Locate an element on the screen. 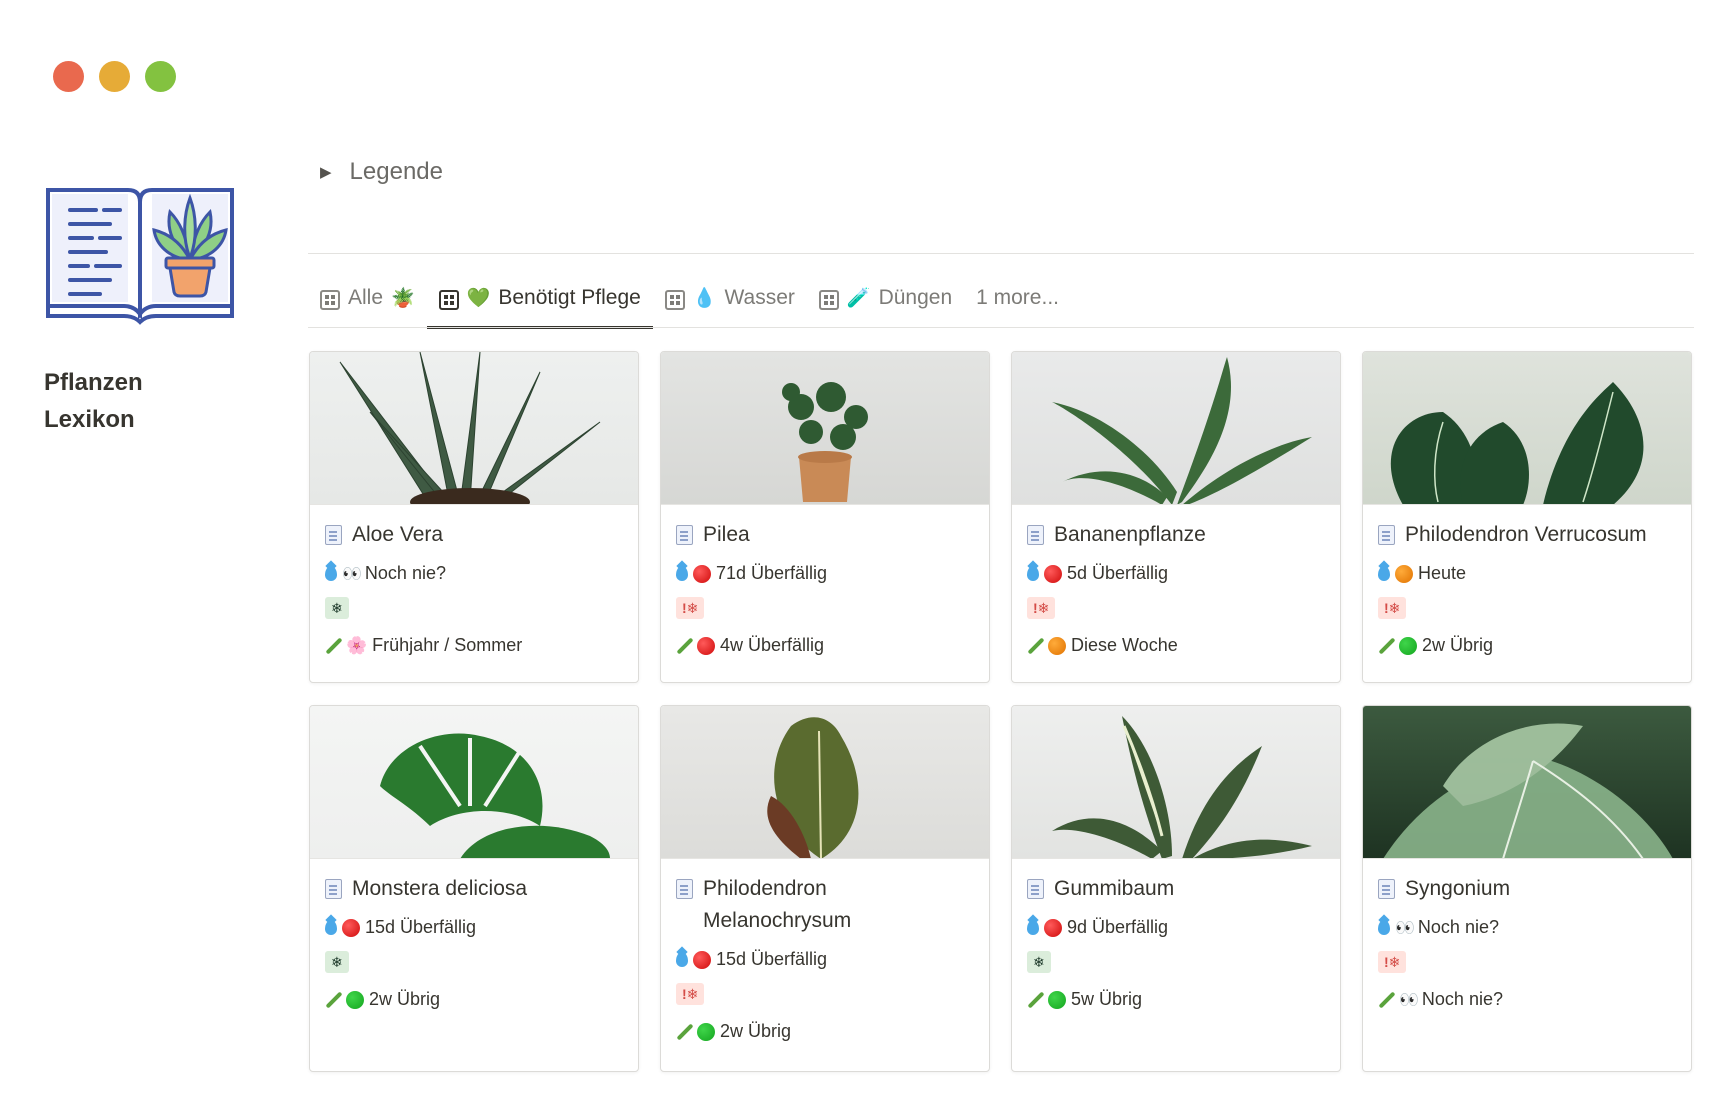 The width and height of the screenshot is (1728, 1117). water-status-text: 5d Überfällig is located at coordinates (1118, 573).